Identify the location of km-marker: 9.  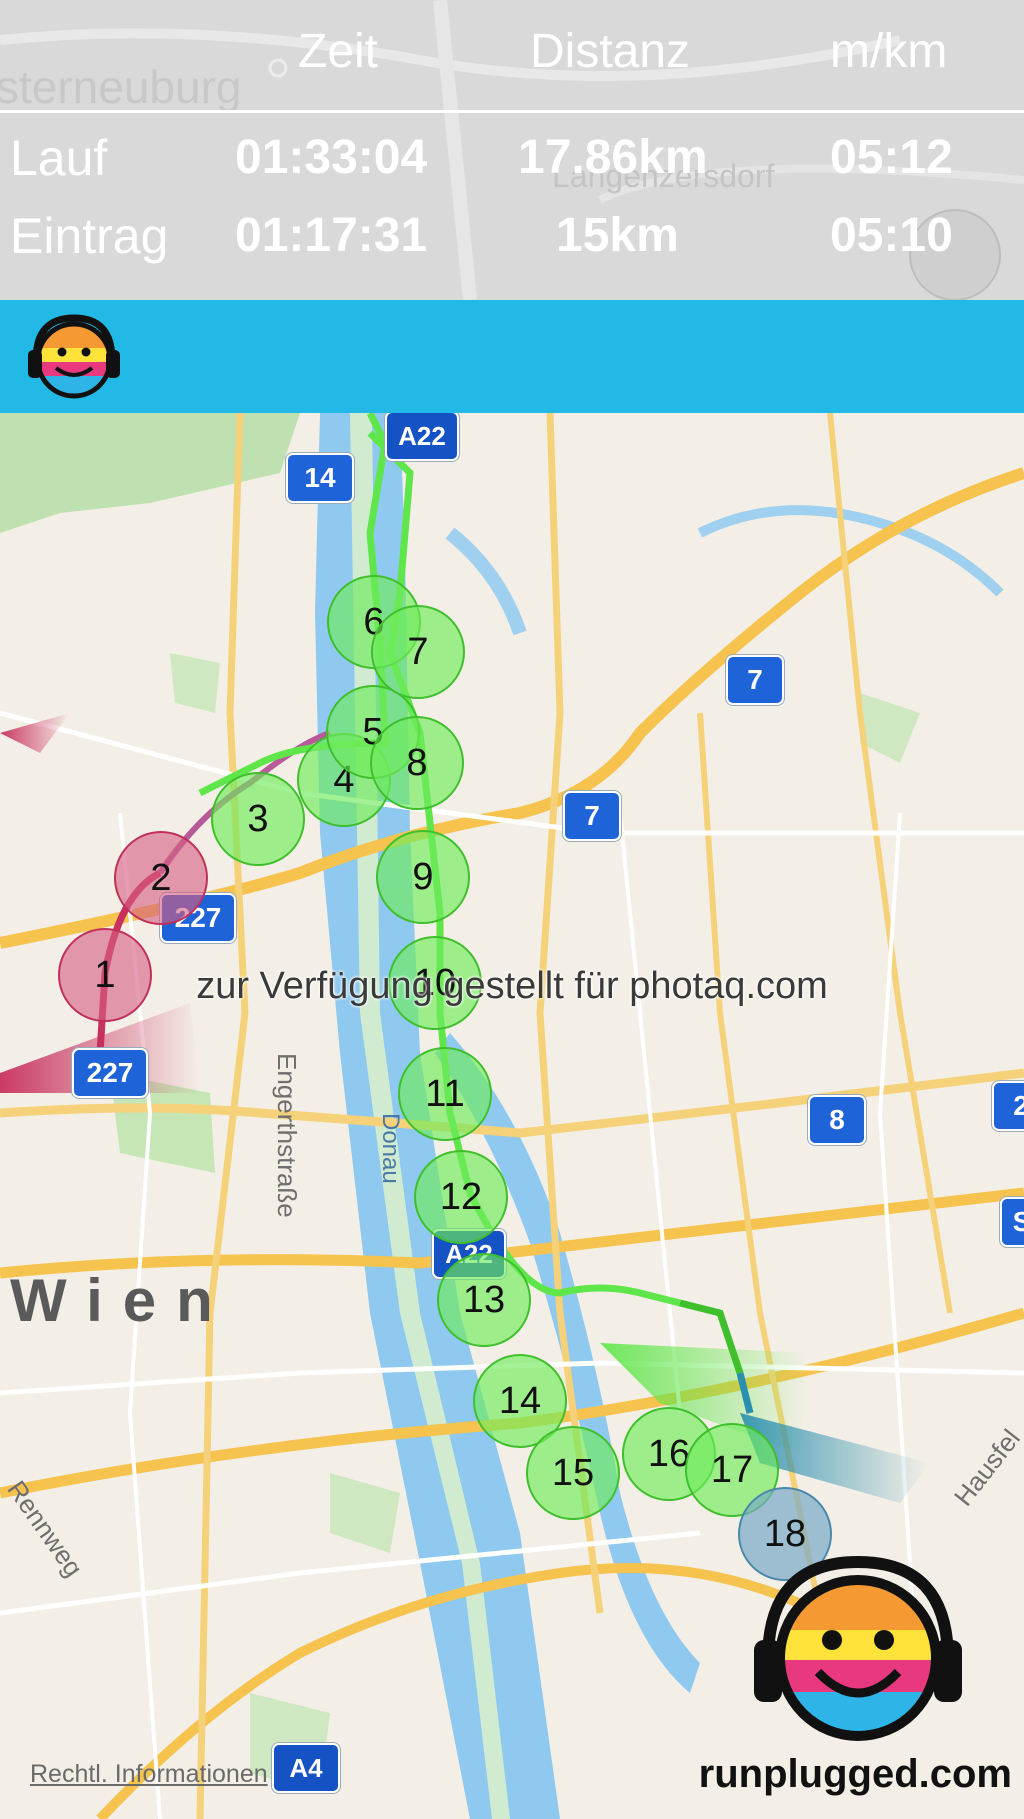
(423, 877).